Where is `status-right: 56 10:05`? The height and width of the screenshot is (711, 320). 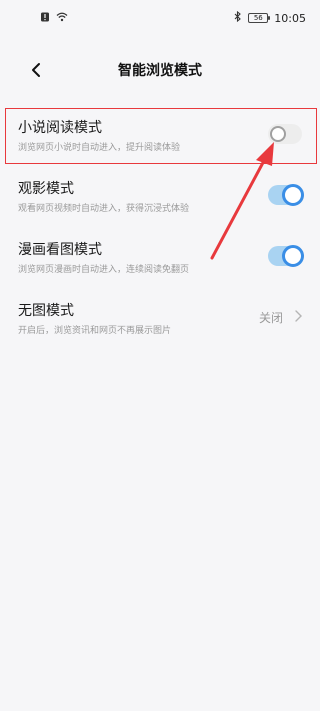
status-right: 56 10:05 is located at coordinates (270, 17).